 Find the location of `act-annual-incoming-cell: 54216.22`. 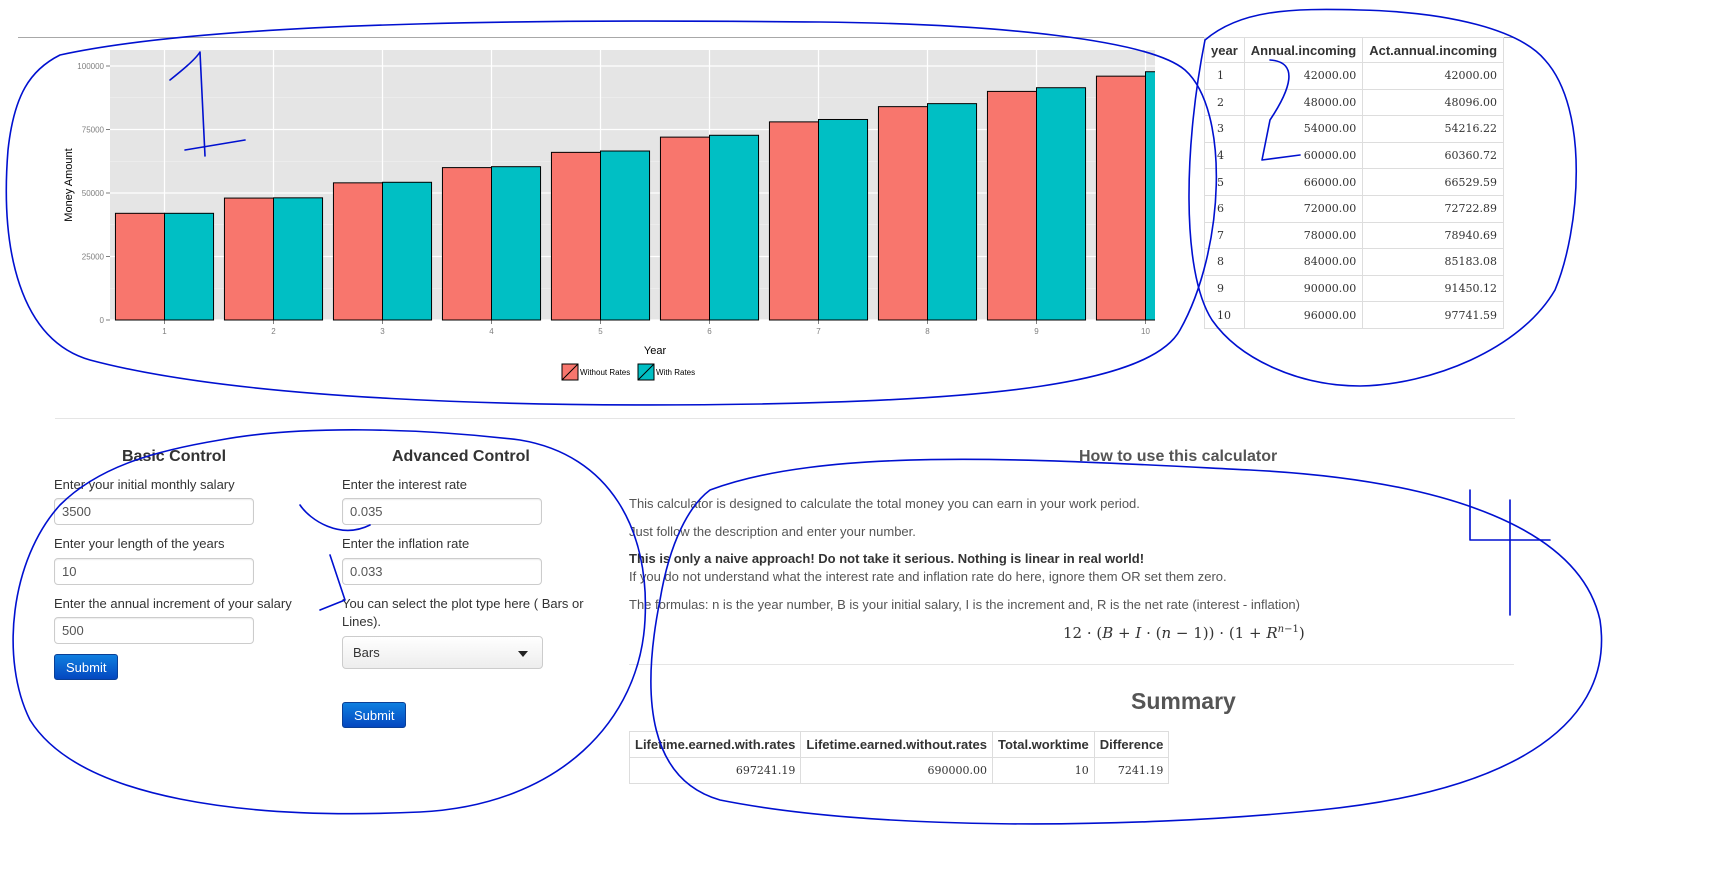

act-annual-incoming-cell: 54216.22 is located at coordinates (1433, 129).